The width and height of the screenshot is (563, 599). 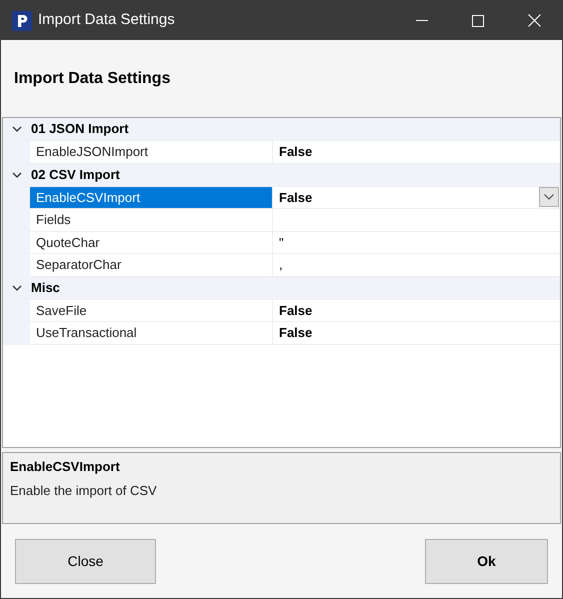 What do you see at coordinates (151, 265) in the screenshot?
I see `property-name: SeparatorChar` at bounding box center [151, 265].